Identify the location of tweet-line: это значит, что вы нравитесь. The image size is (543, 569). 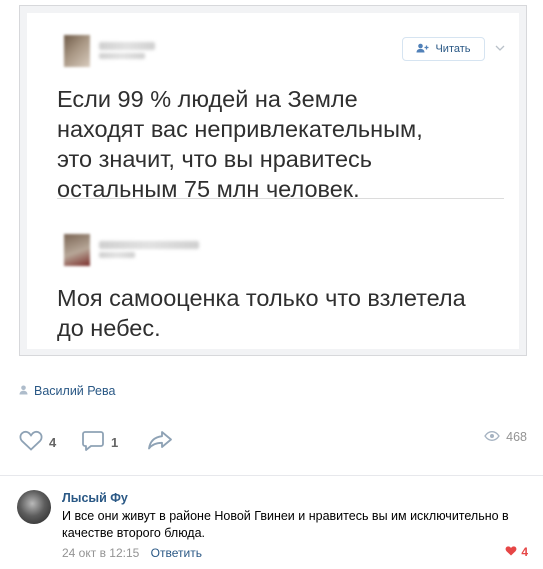
(215, 159).